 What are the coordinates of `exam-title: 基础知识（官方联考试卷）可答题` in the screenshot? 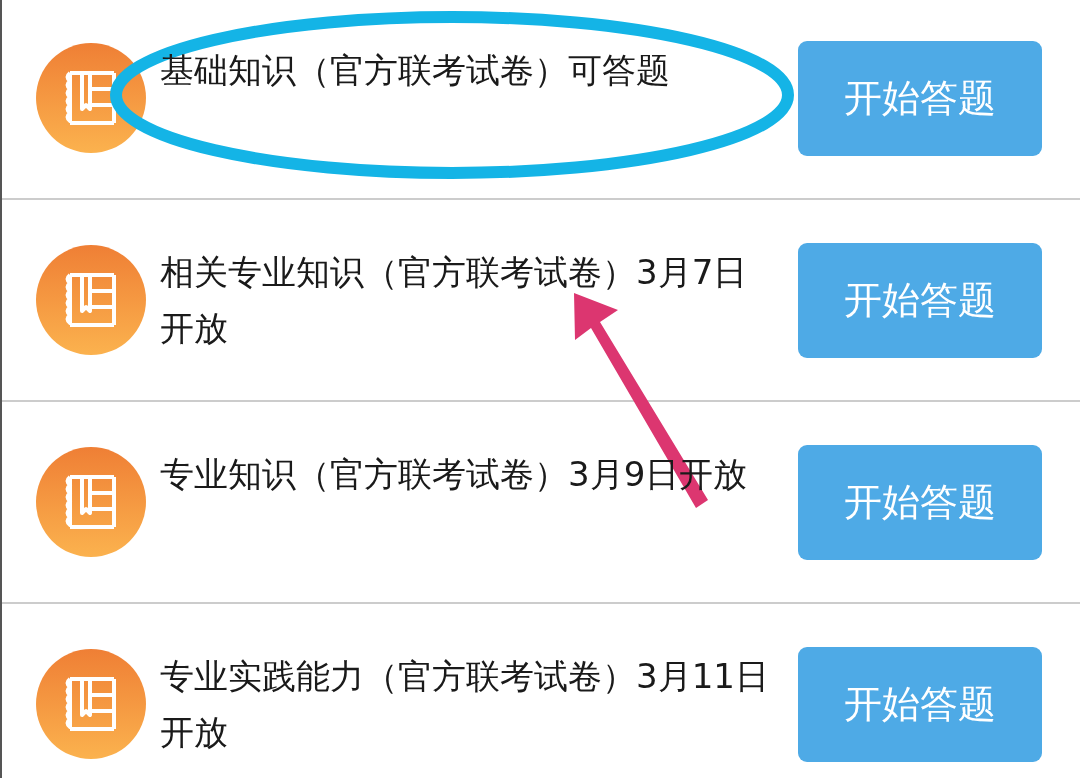 It's located at (415, 70).